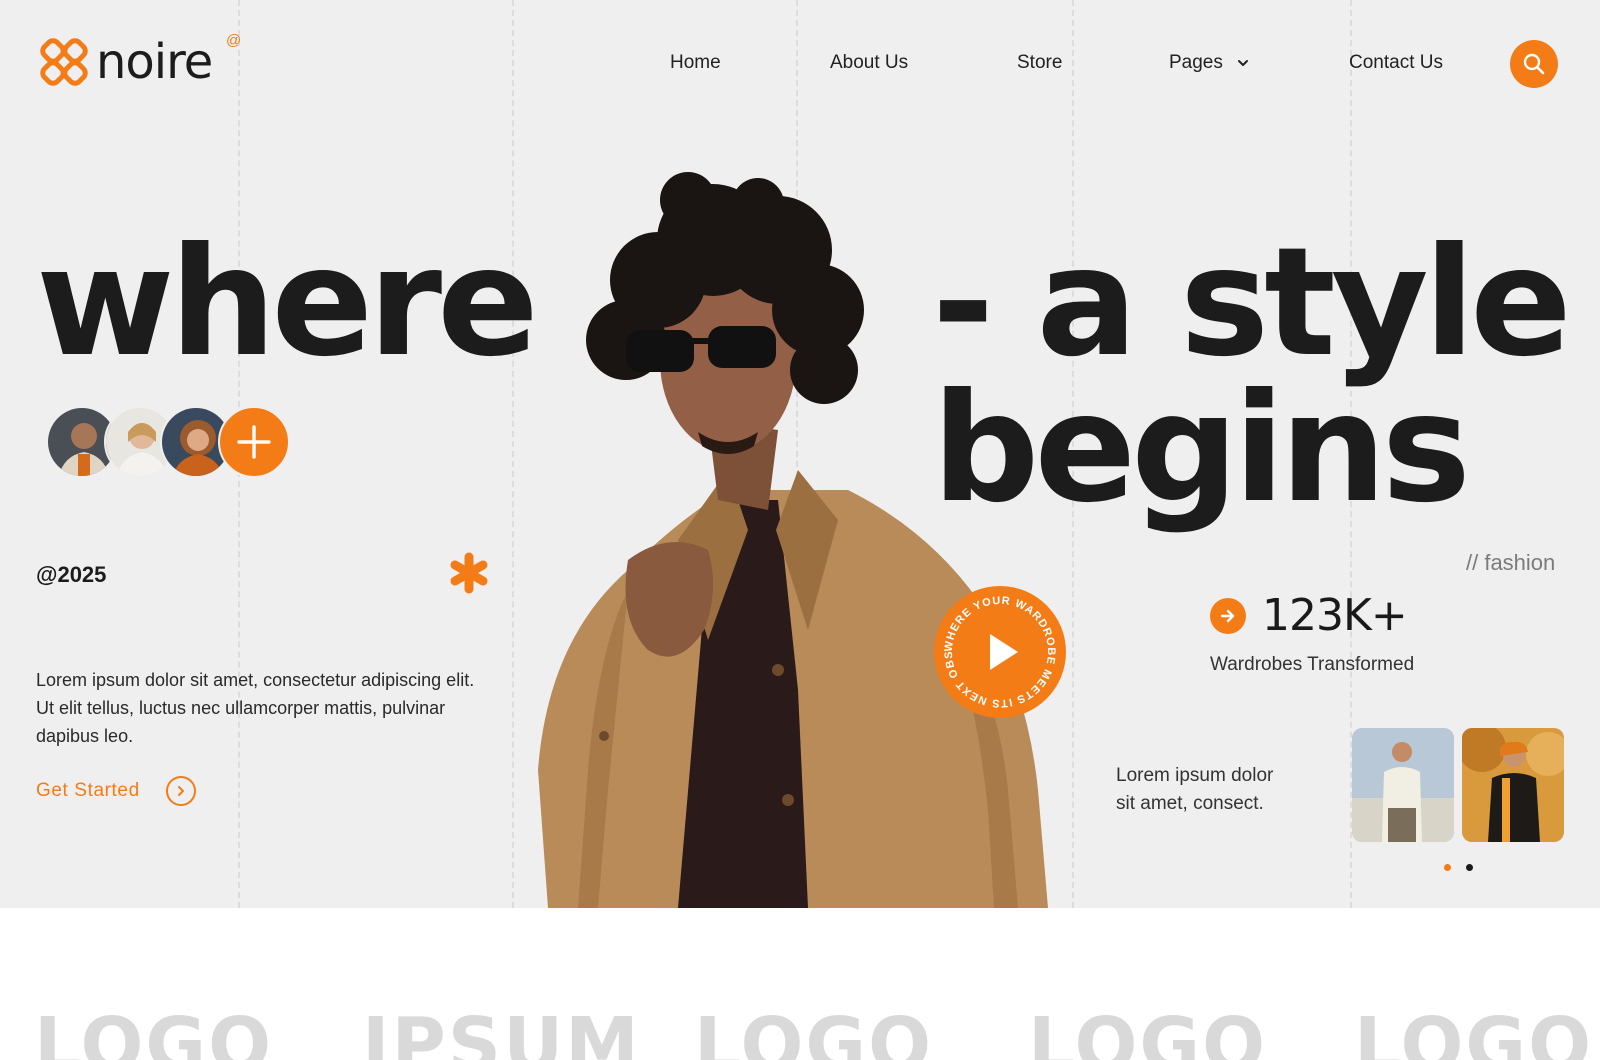  I want to click on nav-about-us: About Us, so click(869, 63).